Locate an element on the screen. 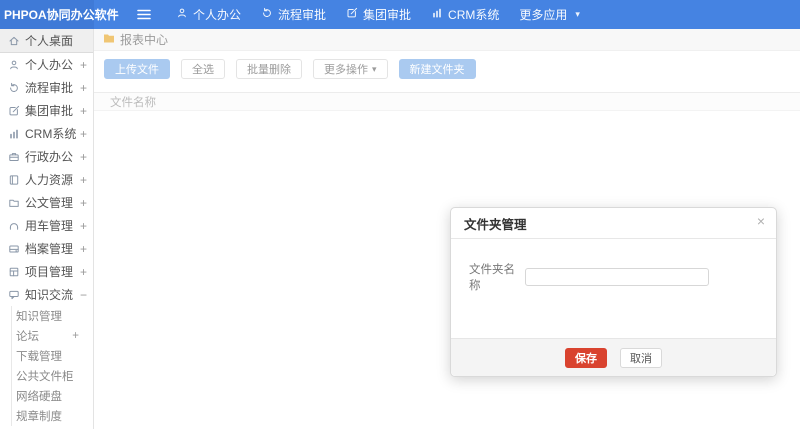 The width and height of the screenshot is (800, 429). sidebar-subitem-label: 网络硬盘 is located at coordinates (39, 397).